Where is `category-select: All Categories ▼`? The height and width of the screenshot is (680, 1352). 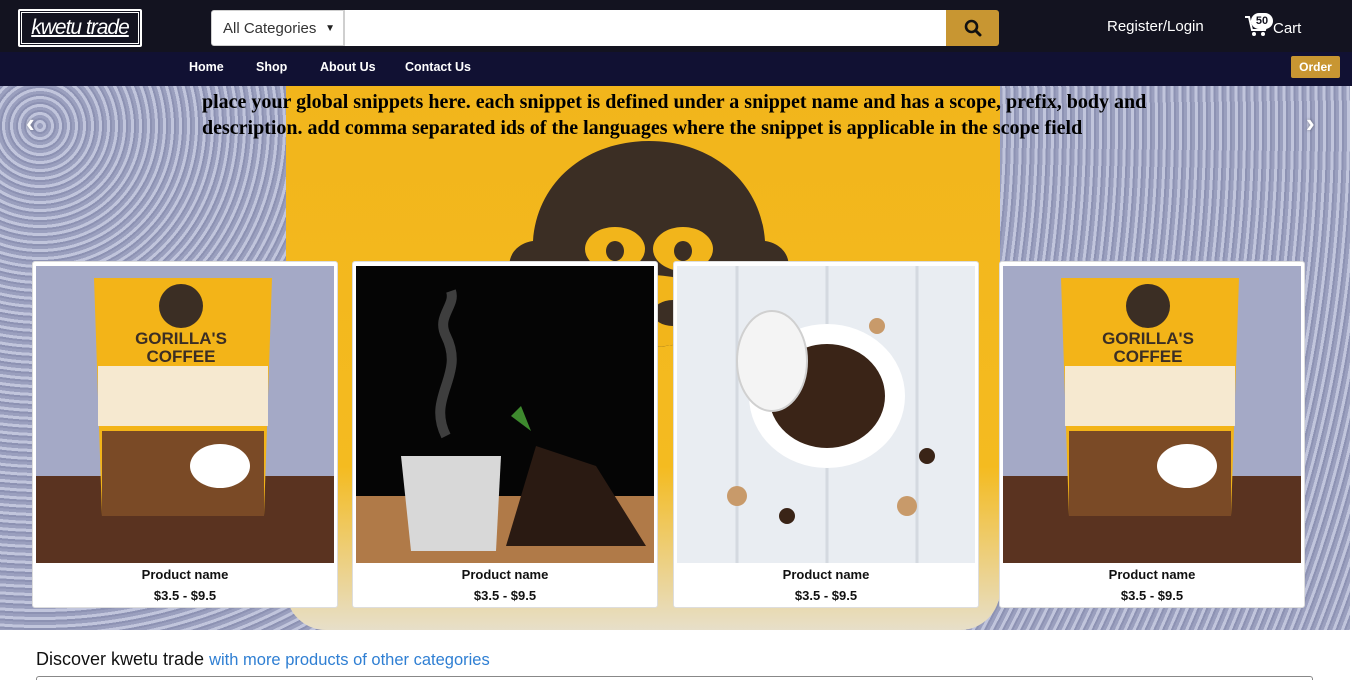
category-select: All Categories ▼ is located at coordinates (277, 28).